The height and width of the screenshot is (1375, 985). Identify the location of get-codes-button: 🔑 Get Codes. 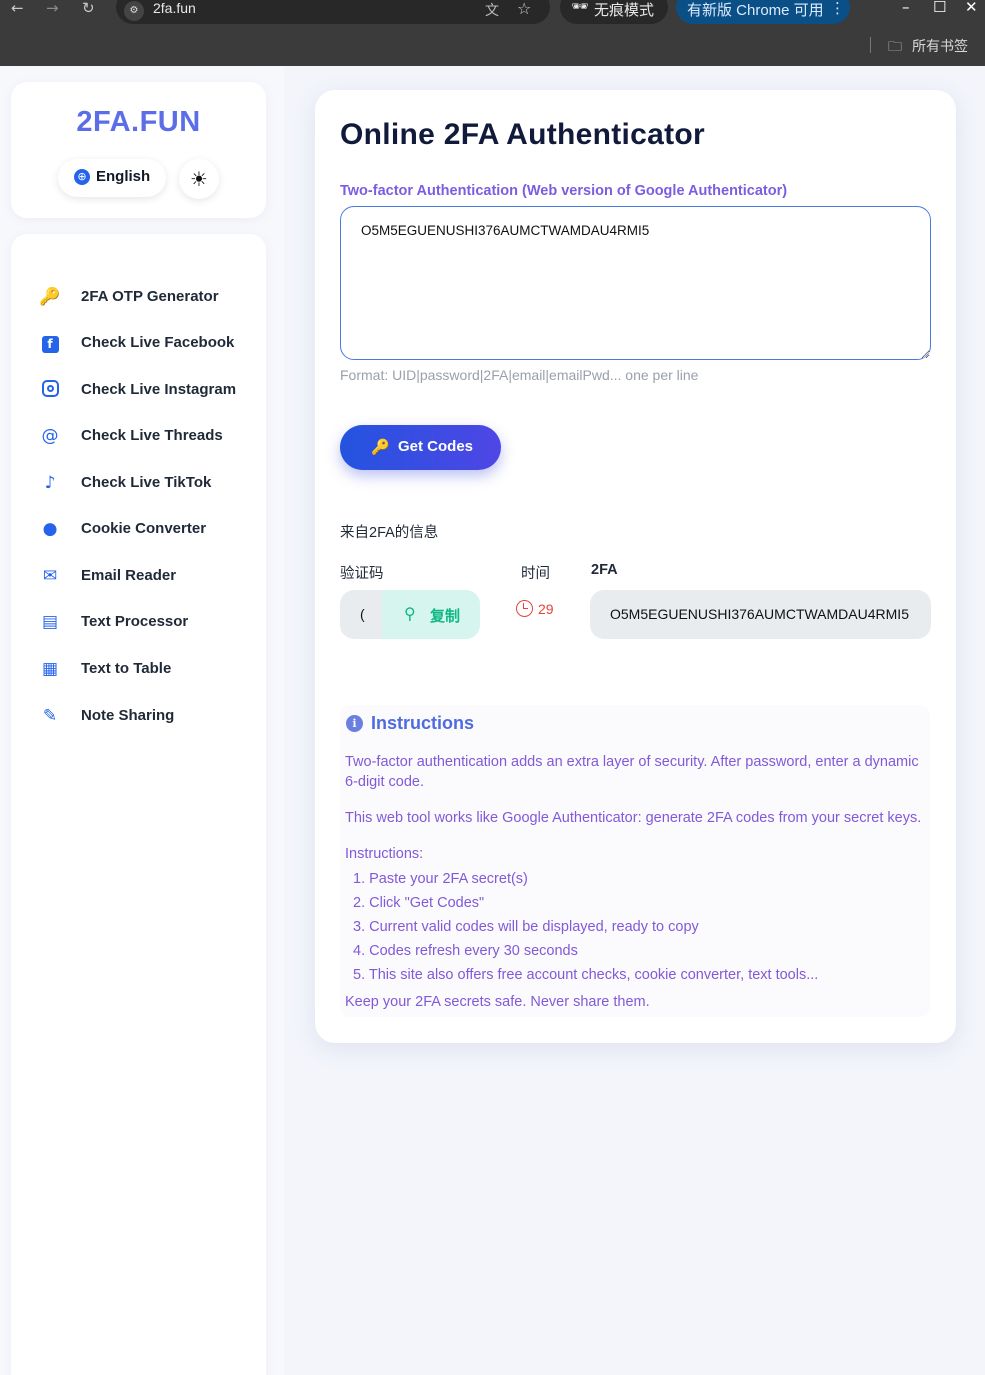
(420, 447).